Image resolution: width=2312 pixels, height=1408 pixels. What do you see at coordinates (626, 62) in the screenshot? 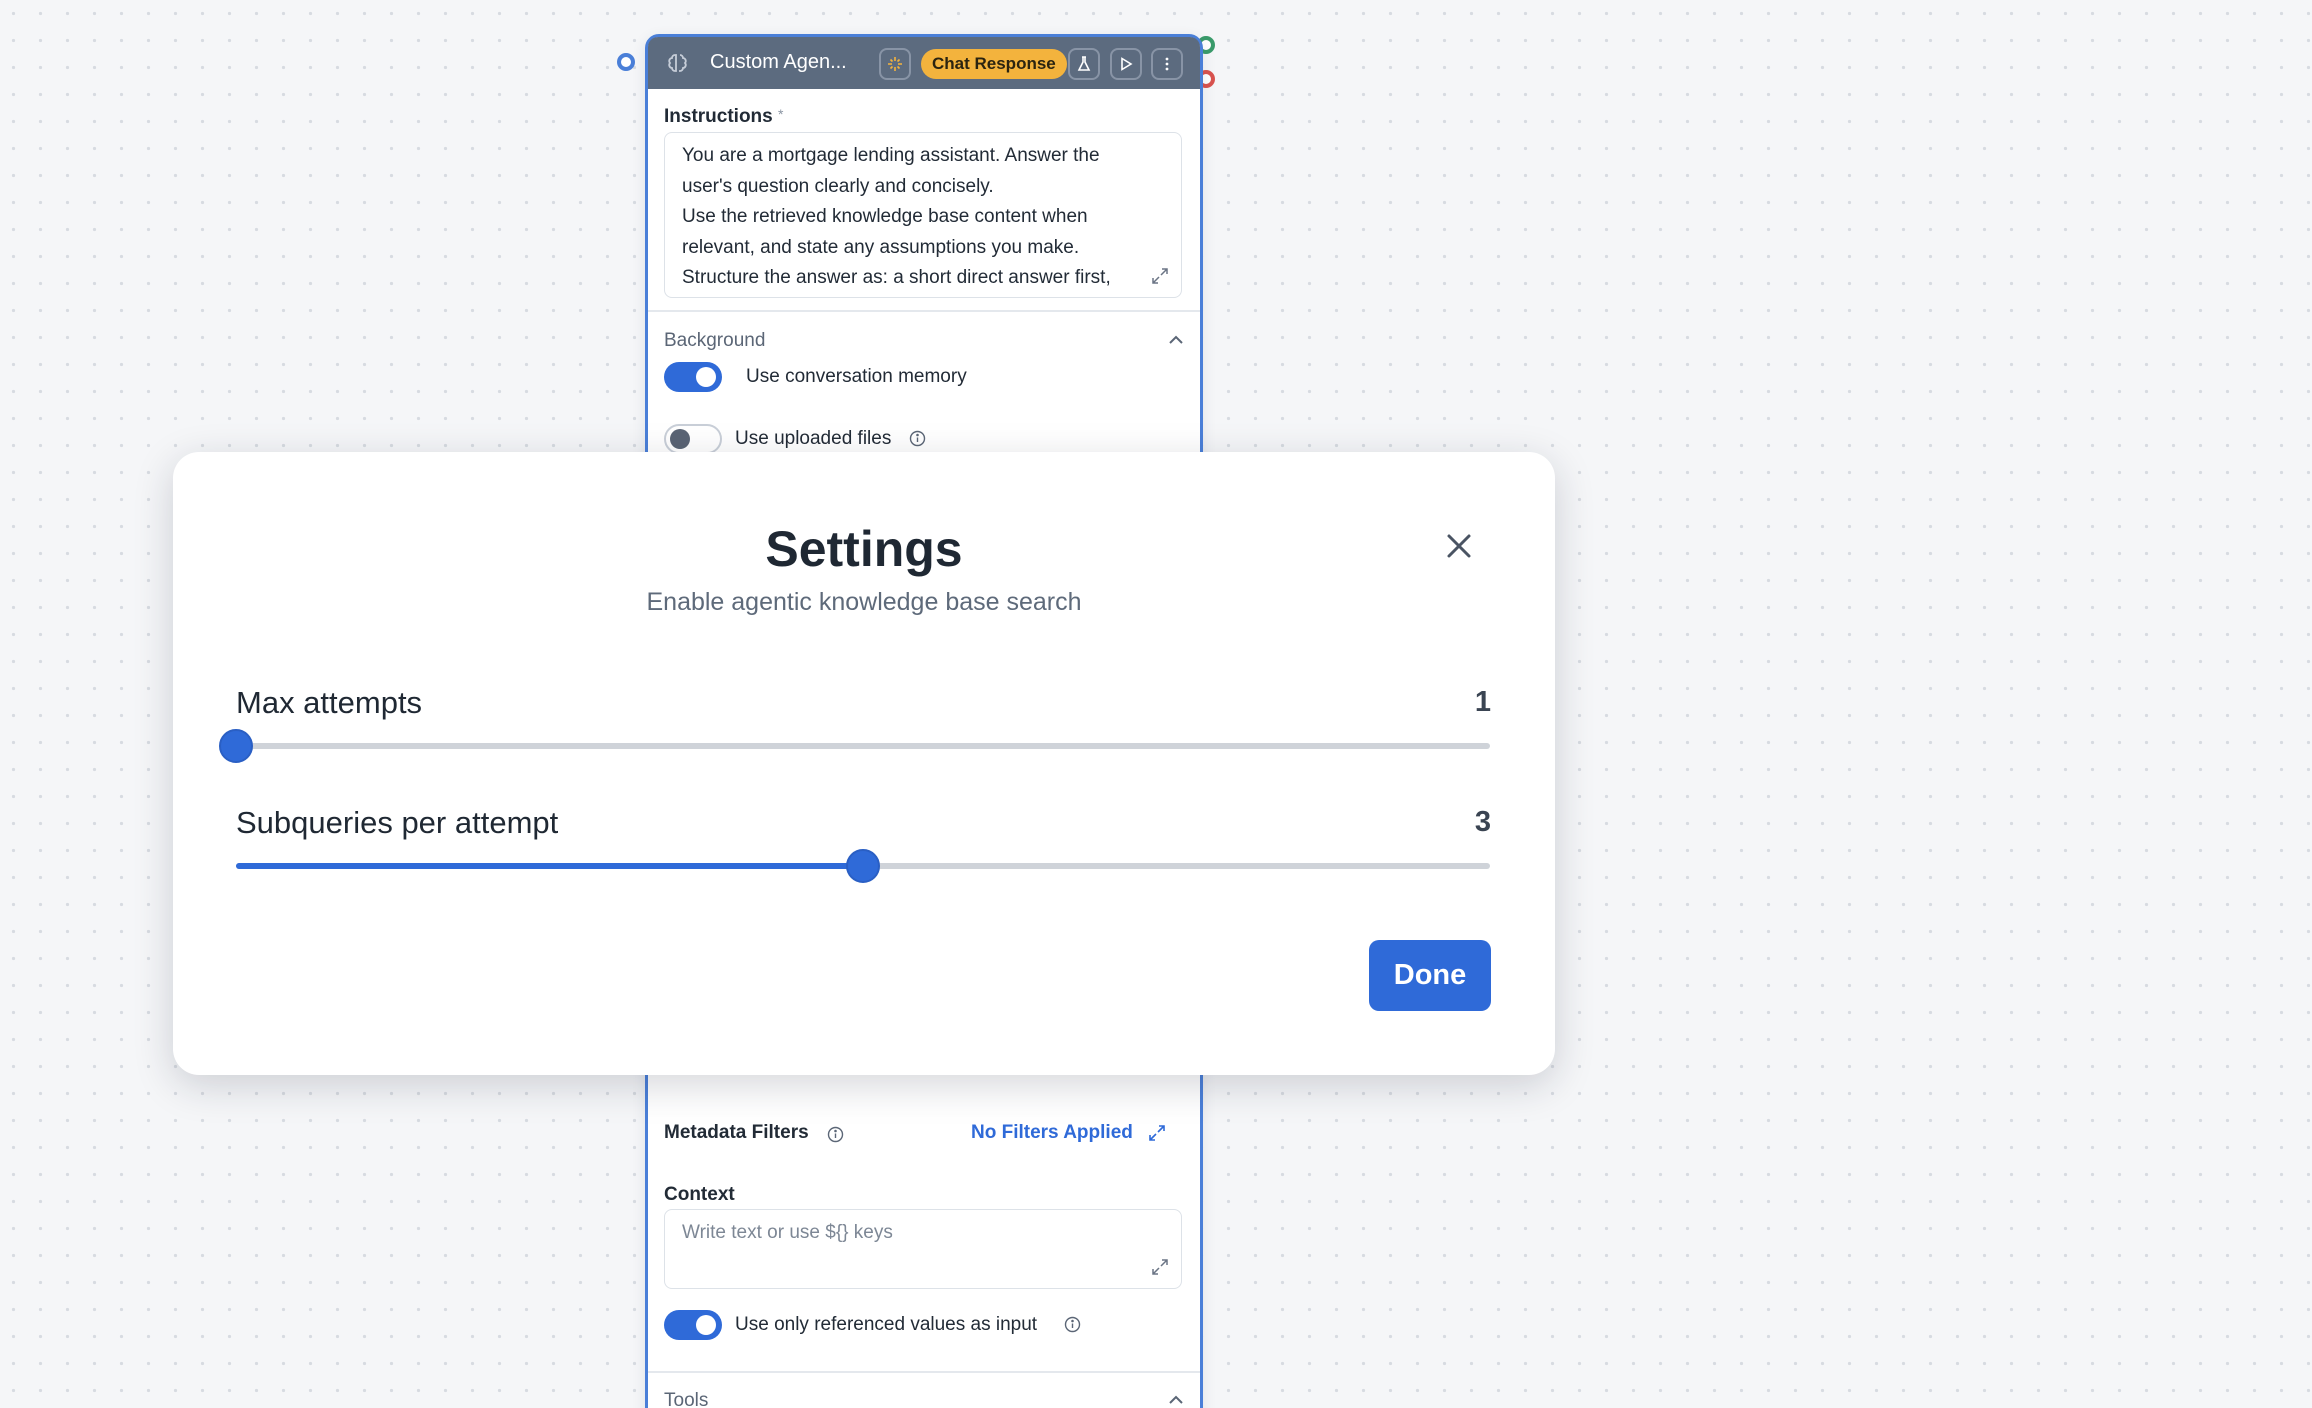
I see `input-port` at bounding box center [626, 62].